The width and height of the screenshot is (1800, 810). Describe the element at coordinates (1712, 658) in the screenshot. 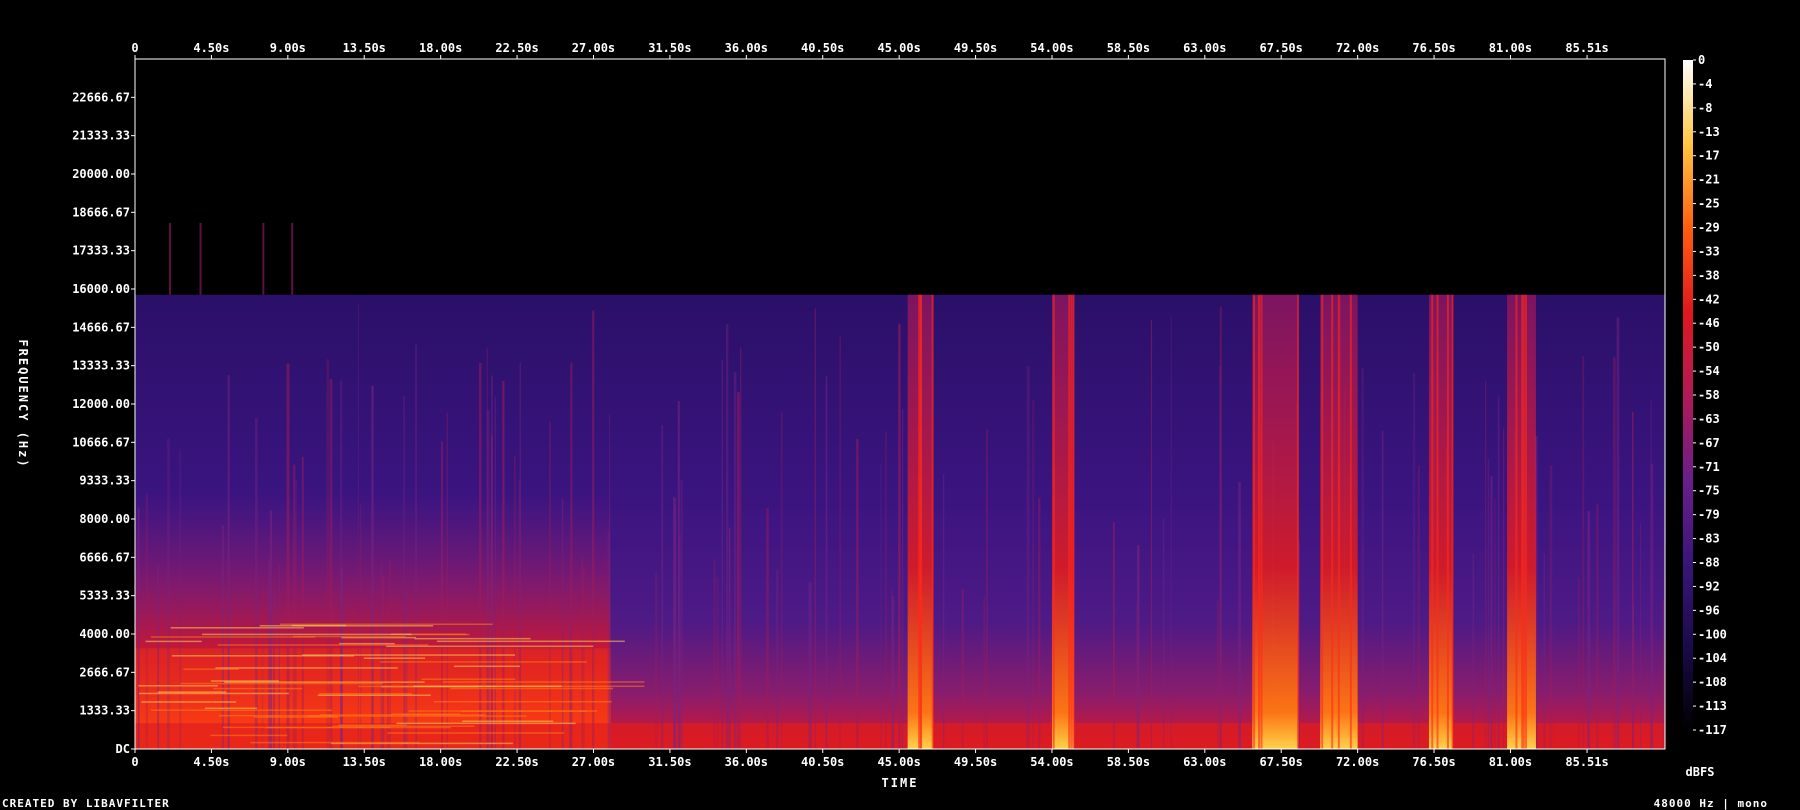

I see `colorbar-tick-label: -104` at that location.